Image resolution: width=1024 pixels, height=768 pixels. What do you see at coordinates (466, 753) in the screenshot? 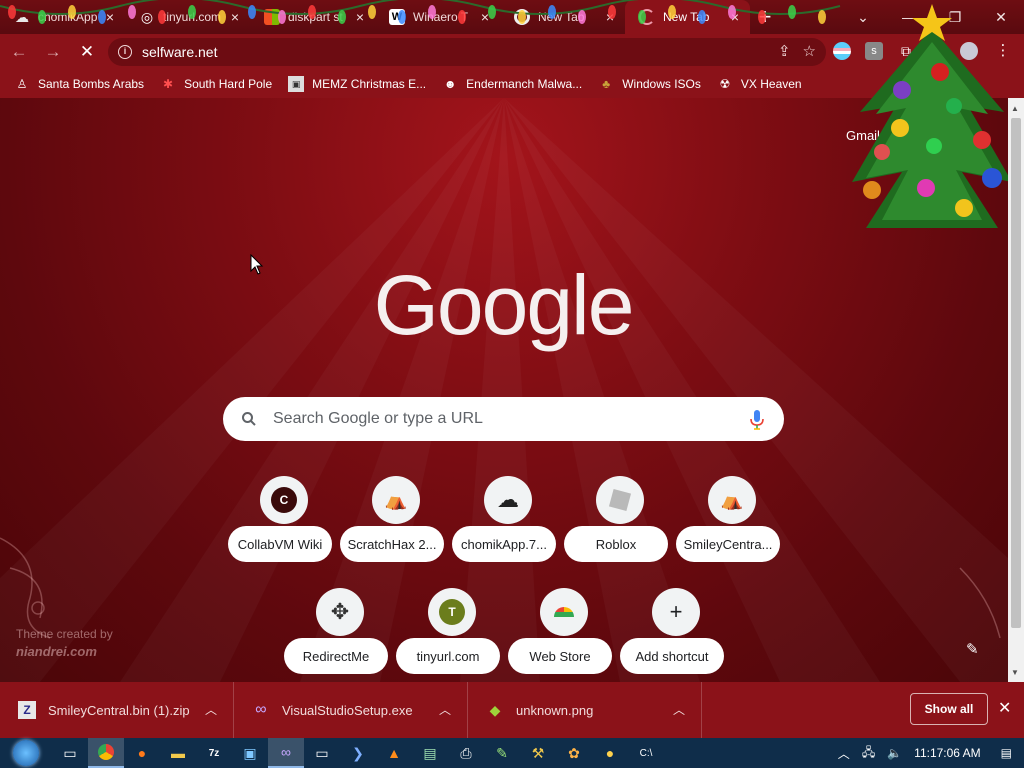
I see `printer-icon: ⎙` at bounding box center [466, 753].